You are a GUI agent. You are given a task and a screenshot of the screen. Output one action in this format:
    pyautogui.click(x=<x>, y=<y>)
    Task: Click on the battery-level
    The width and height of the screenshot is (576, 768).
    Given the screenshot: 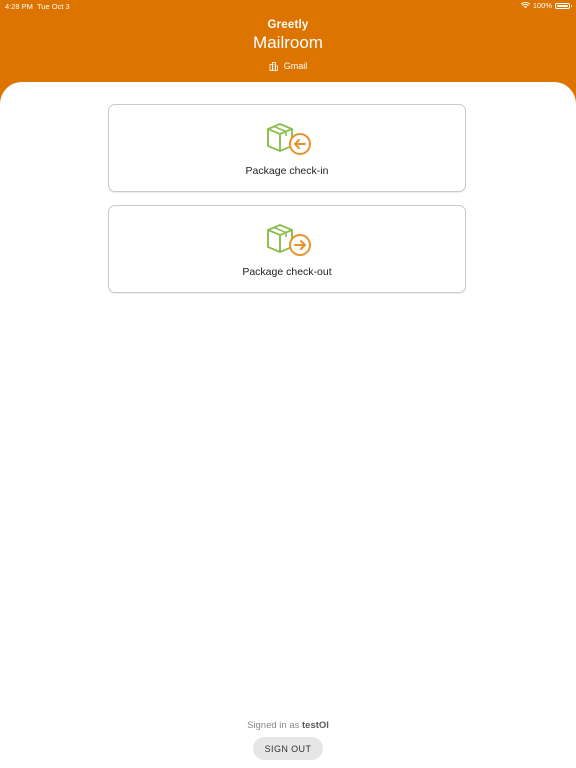 What is the action you would take?
    pyautogui.click(x=562, y=5)
    